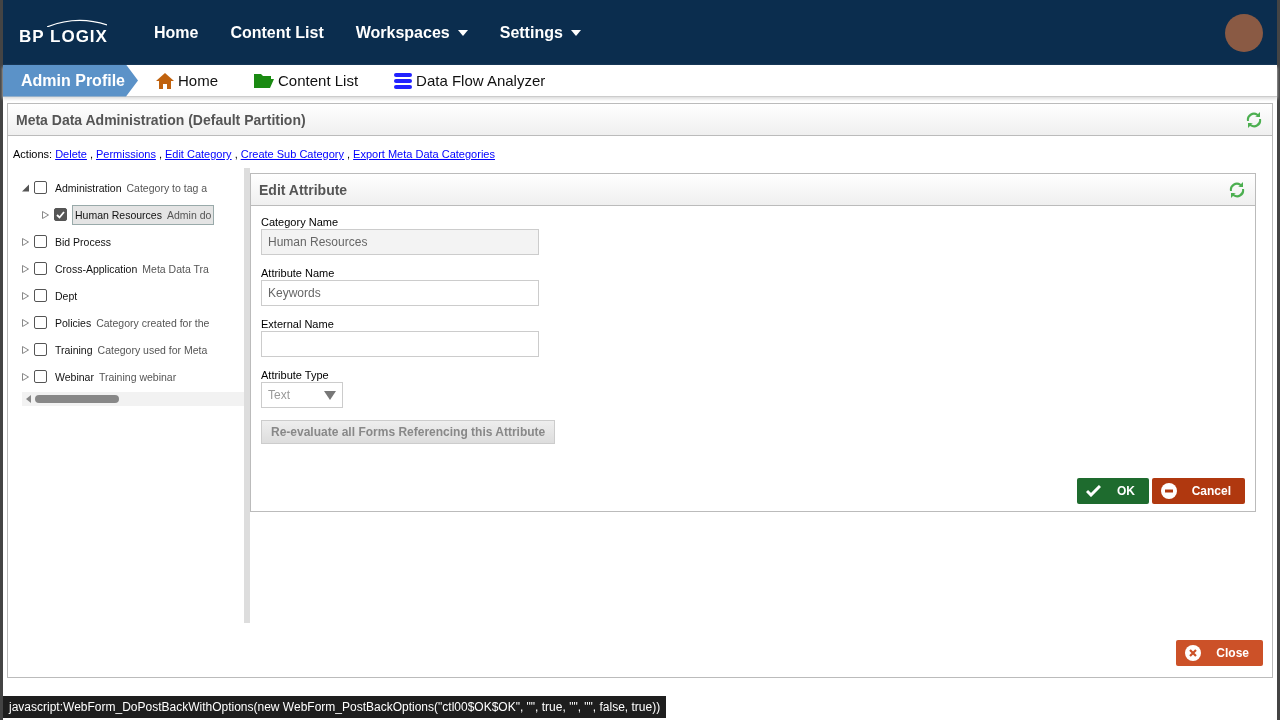  Describe the element at coordinates (71, 154) in the screenshot. I see `action-link: Delete` at that location.